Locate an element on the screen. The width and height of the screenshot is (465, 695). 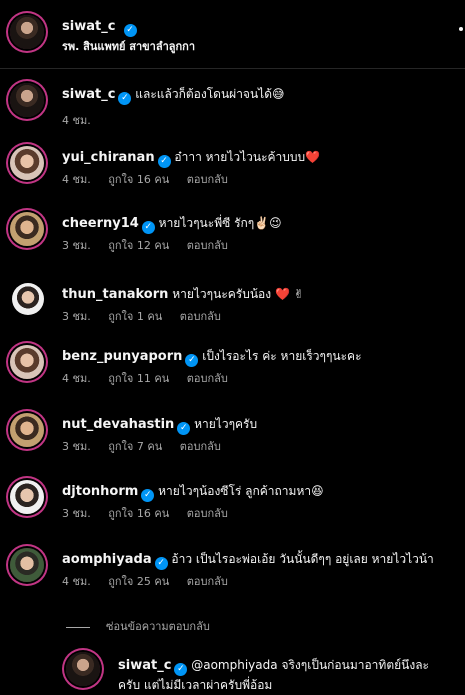
comment-text: อ๋าาา หายไวไวนะค้าบบบ❤️ is located at coordinates (247, 157).